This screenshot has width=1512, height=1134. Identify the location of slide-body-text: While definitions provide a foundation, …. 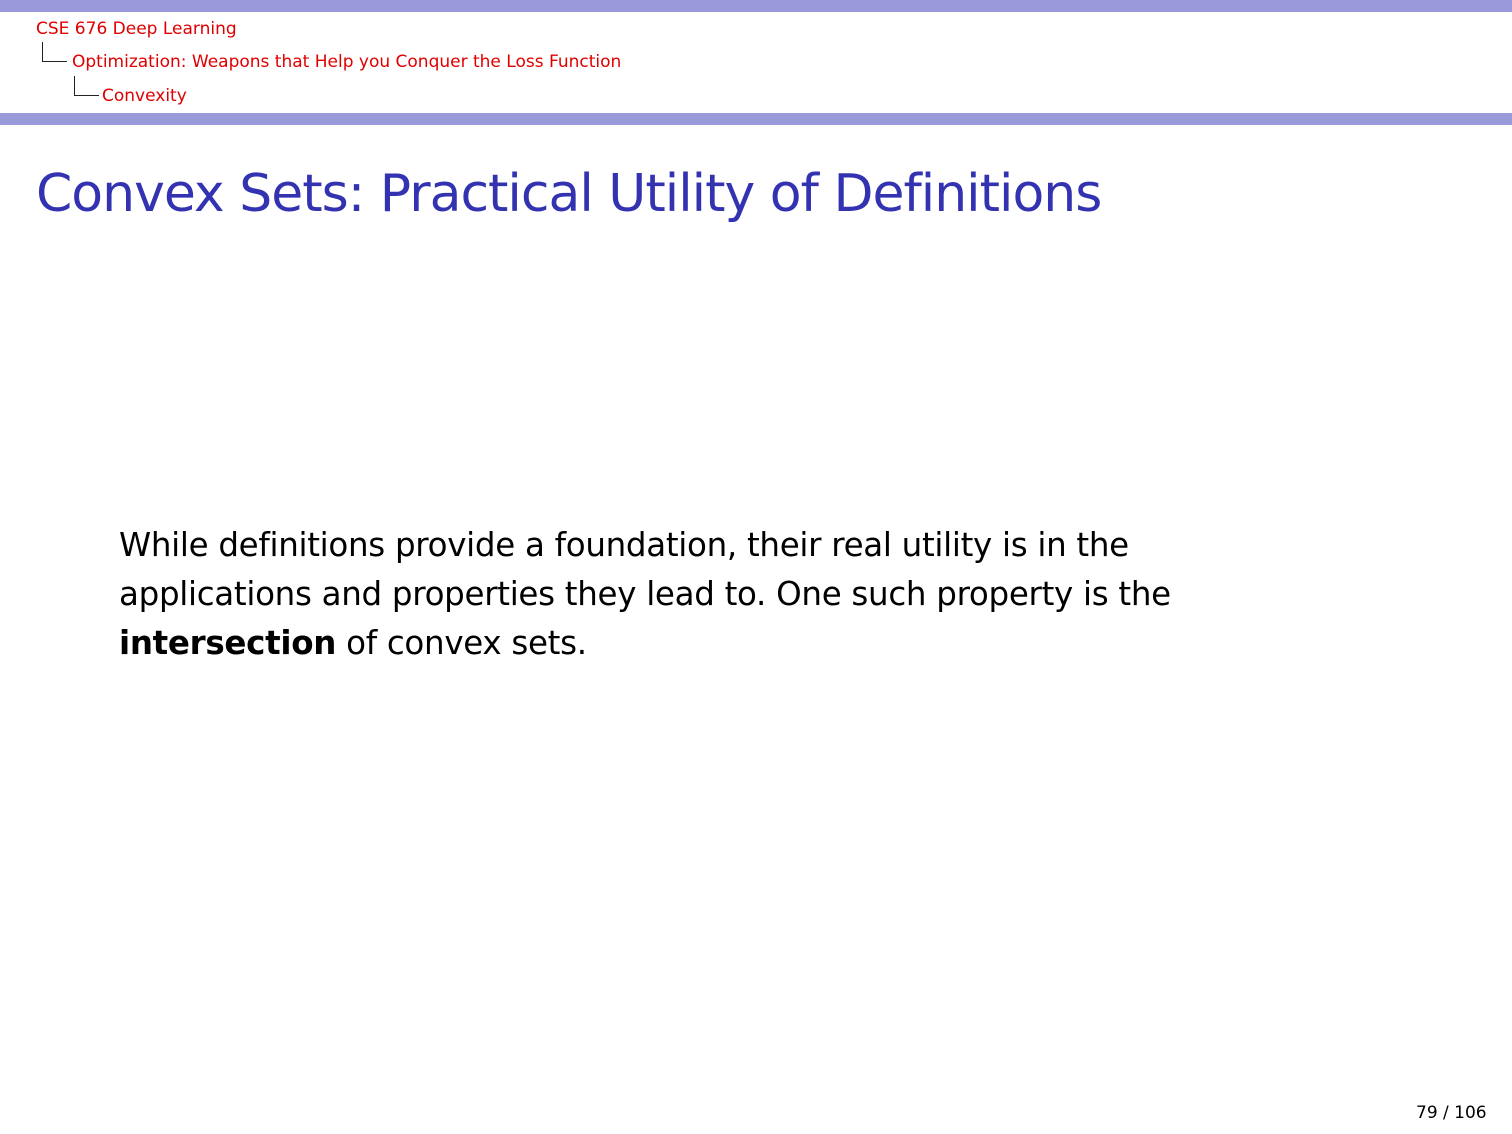
(709, 594).